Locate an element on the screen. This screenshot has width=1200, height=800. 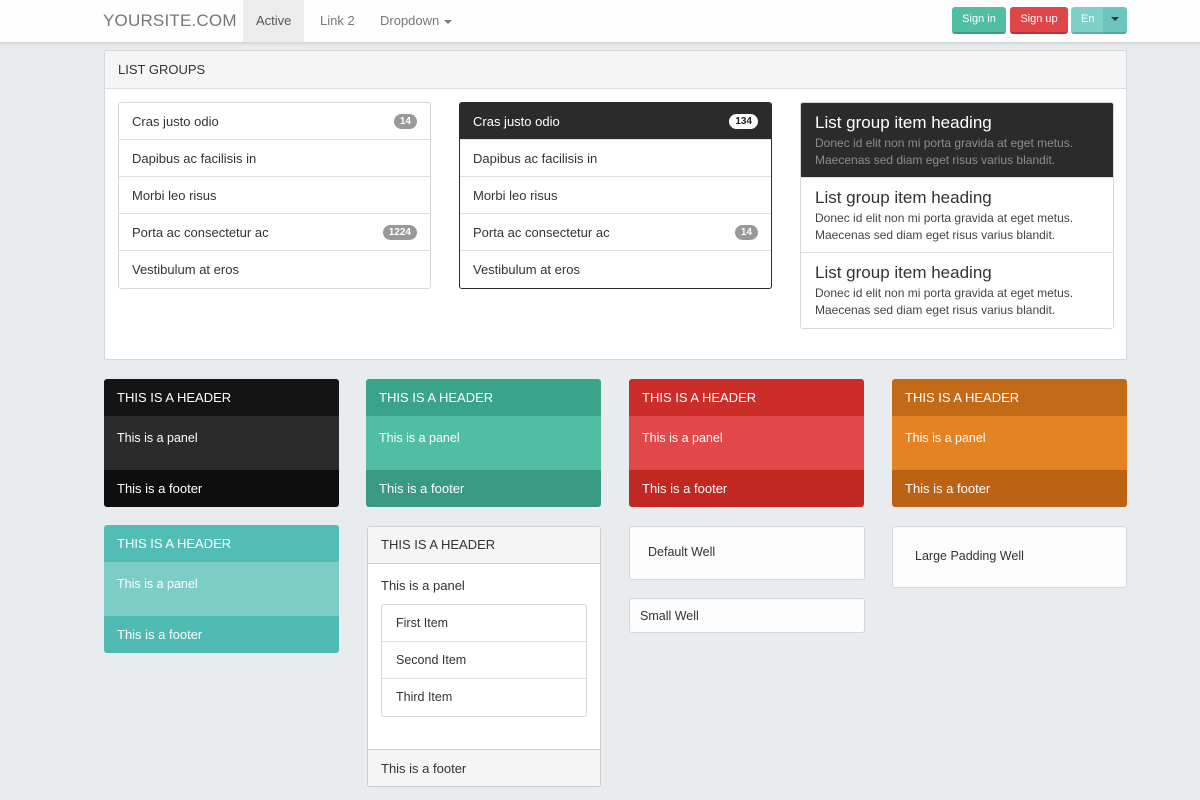
nav-link-label: Link 2 is located at coordinates (337, 20).